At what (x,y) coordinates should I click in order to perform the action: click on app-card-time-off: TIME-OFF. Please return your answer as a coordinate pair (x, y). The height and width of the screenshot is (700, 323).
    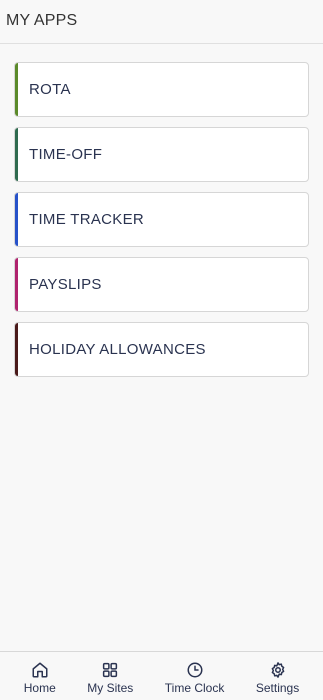
    Looking at the image, I should click on (161, 154).